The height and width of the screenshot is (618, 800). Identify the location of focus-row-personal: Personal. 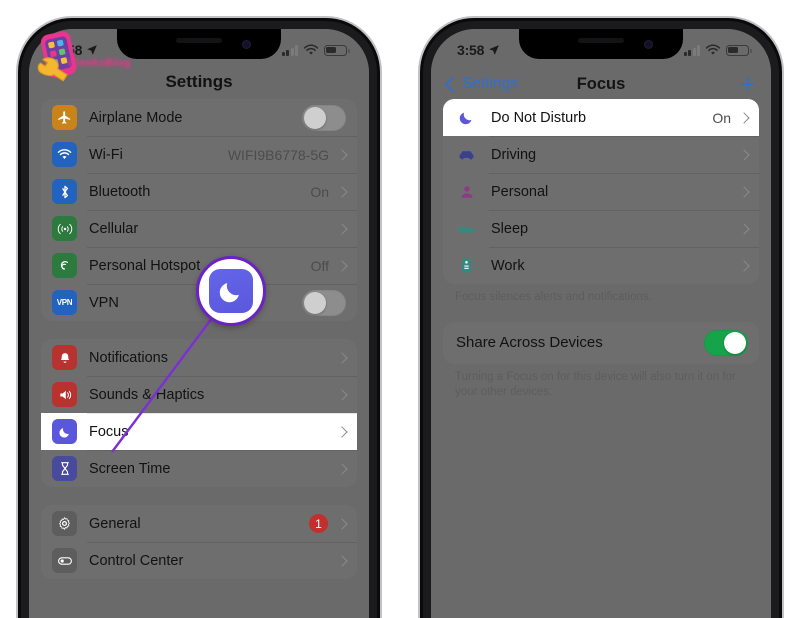
(601, 191).